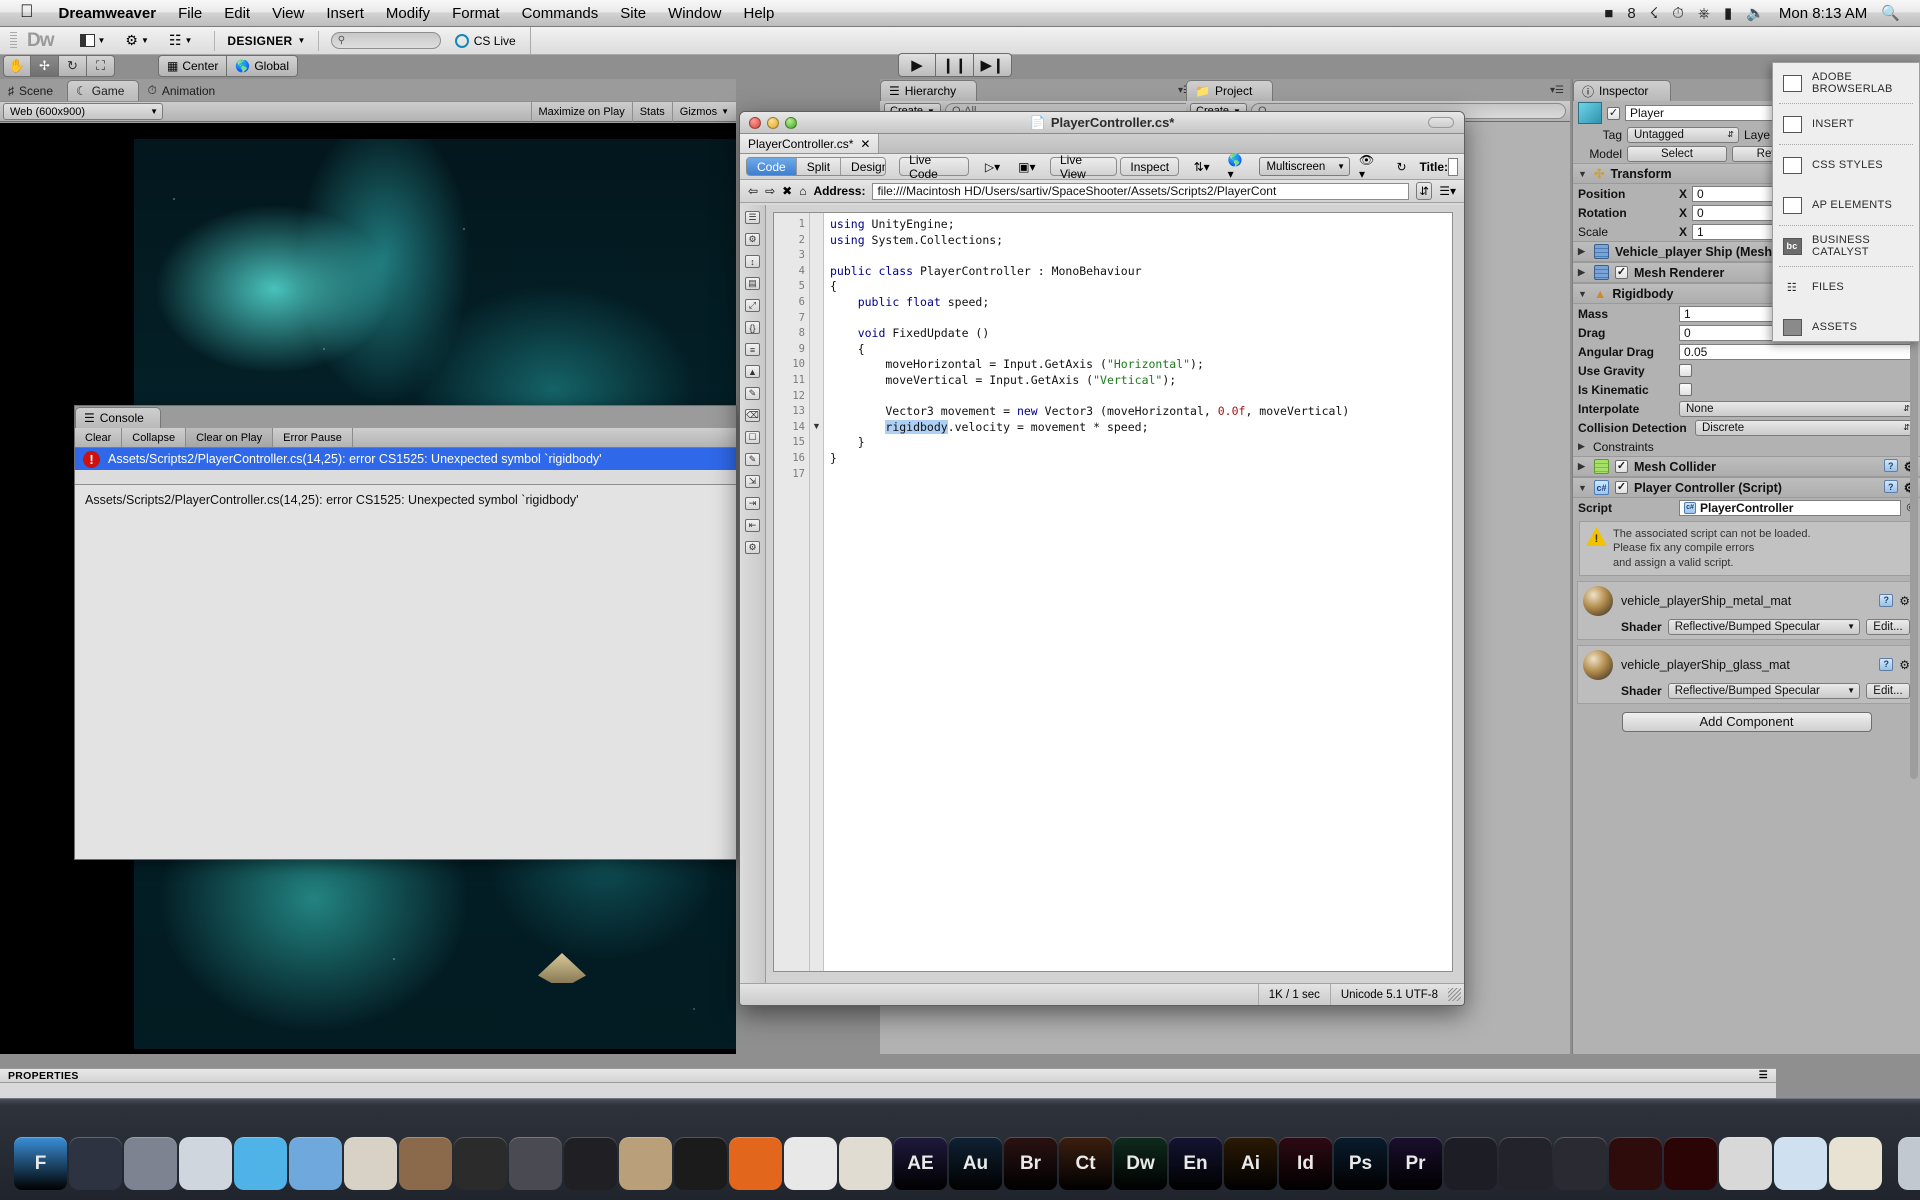 The width and height of the screenshot is (1920, 1200). What do you see at coordinates (13, 40) in the screenshot?
I see `drag-grip` at bounding box center [13, 40].